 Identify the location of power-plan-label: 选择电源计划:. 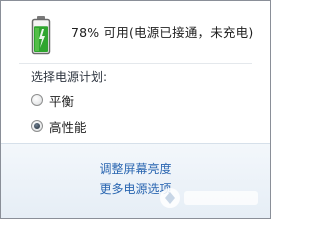
(69, 77).